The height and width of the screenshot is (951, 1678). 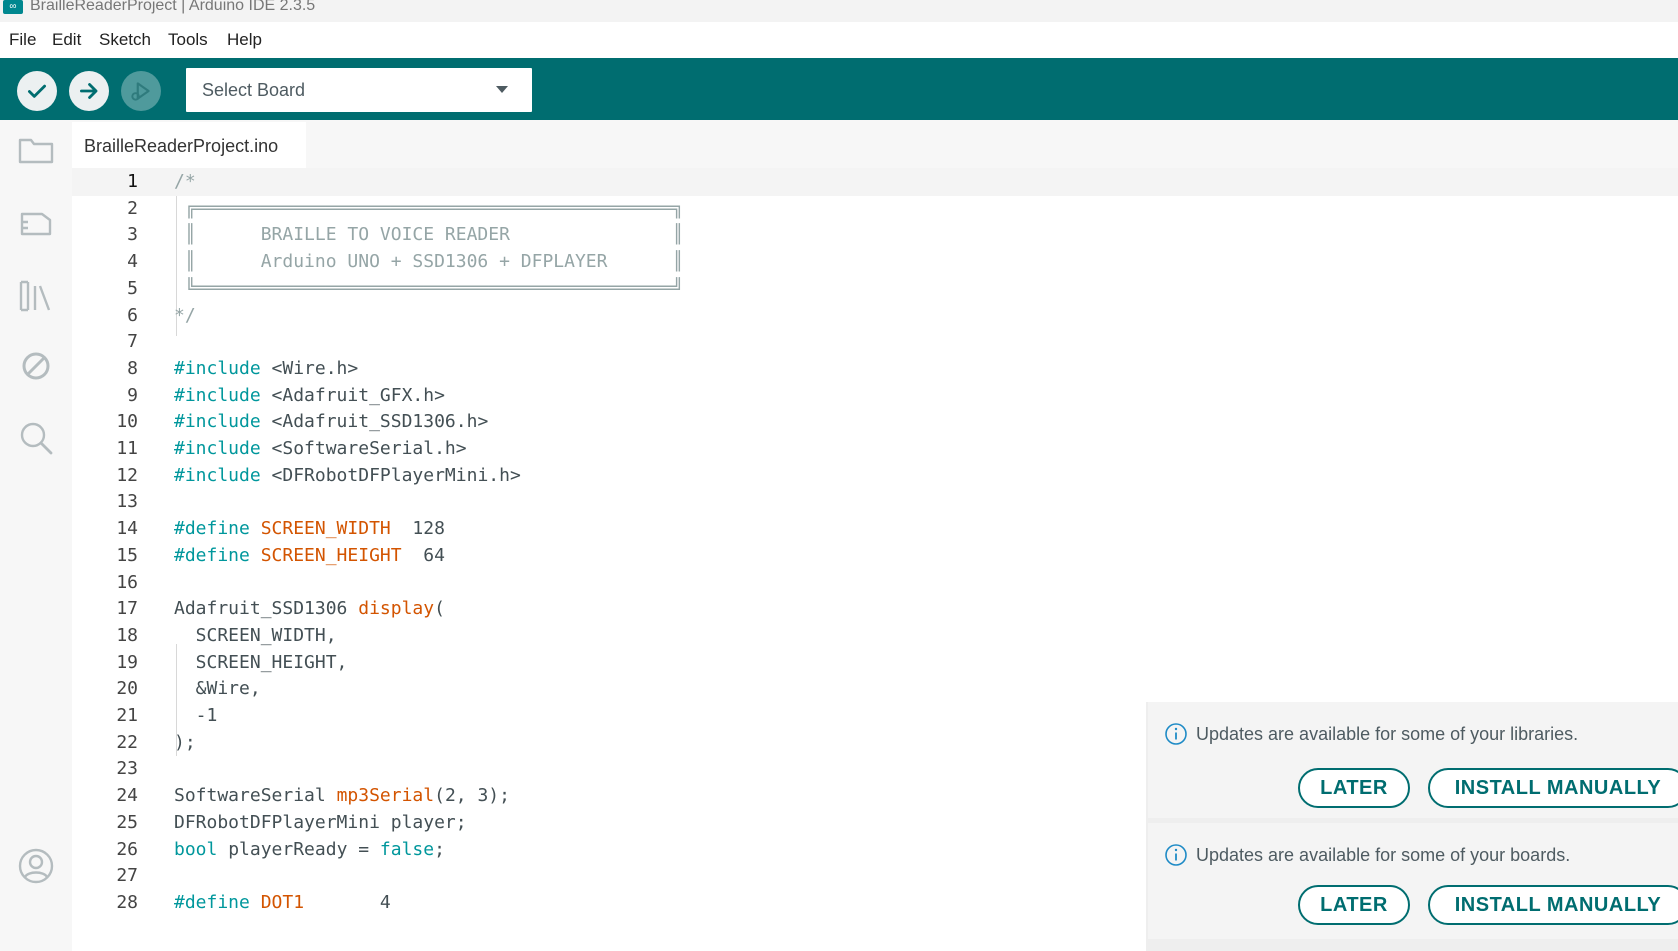 I want to click on debug-button, so click(x=141, y=91).